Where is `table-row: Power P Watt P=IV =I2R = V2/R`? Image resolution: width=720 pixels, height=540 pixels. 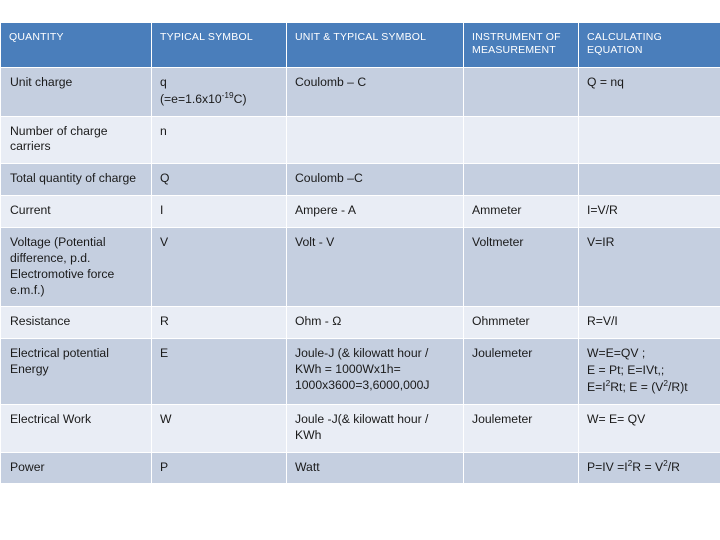
table-row: Power P Watt P=IV =I2R = V2/R is located at coordinates (360, 468).